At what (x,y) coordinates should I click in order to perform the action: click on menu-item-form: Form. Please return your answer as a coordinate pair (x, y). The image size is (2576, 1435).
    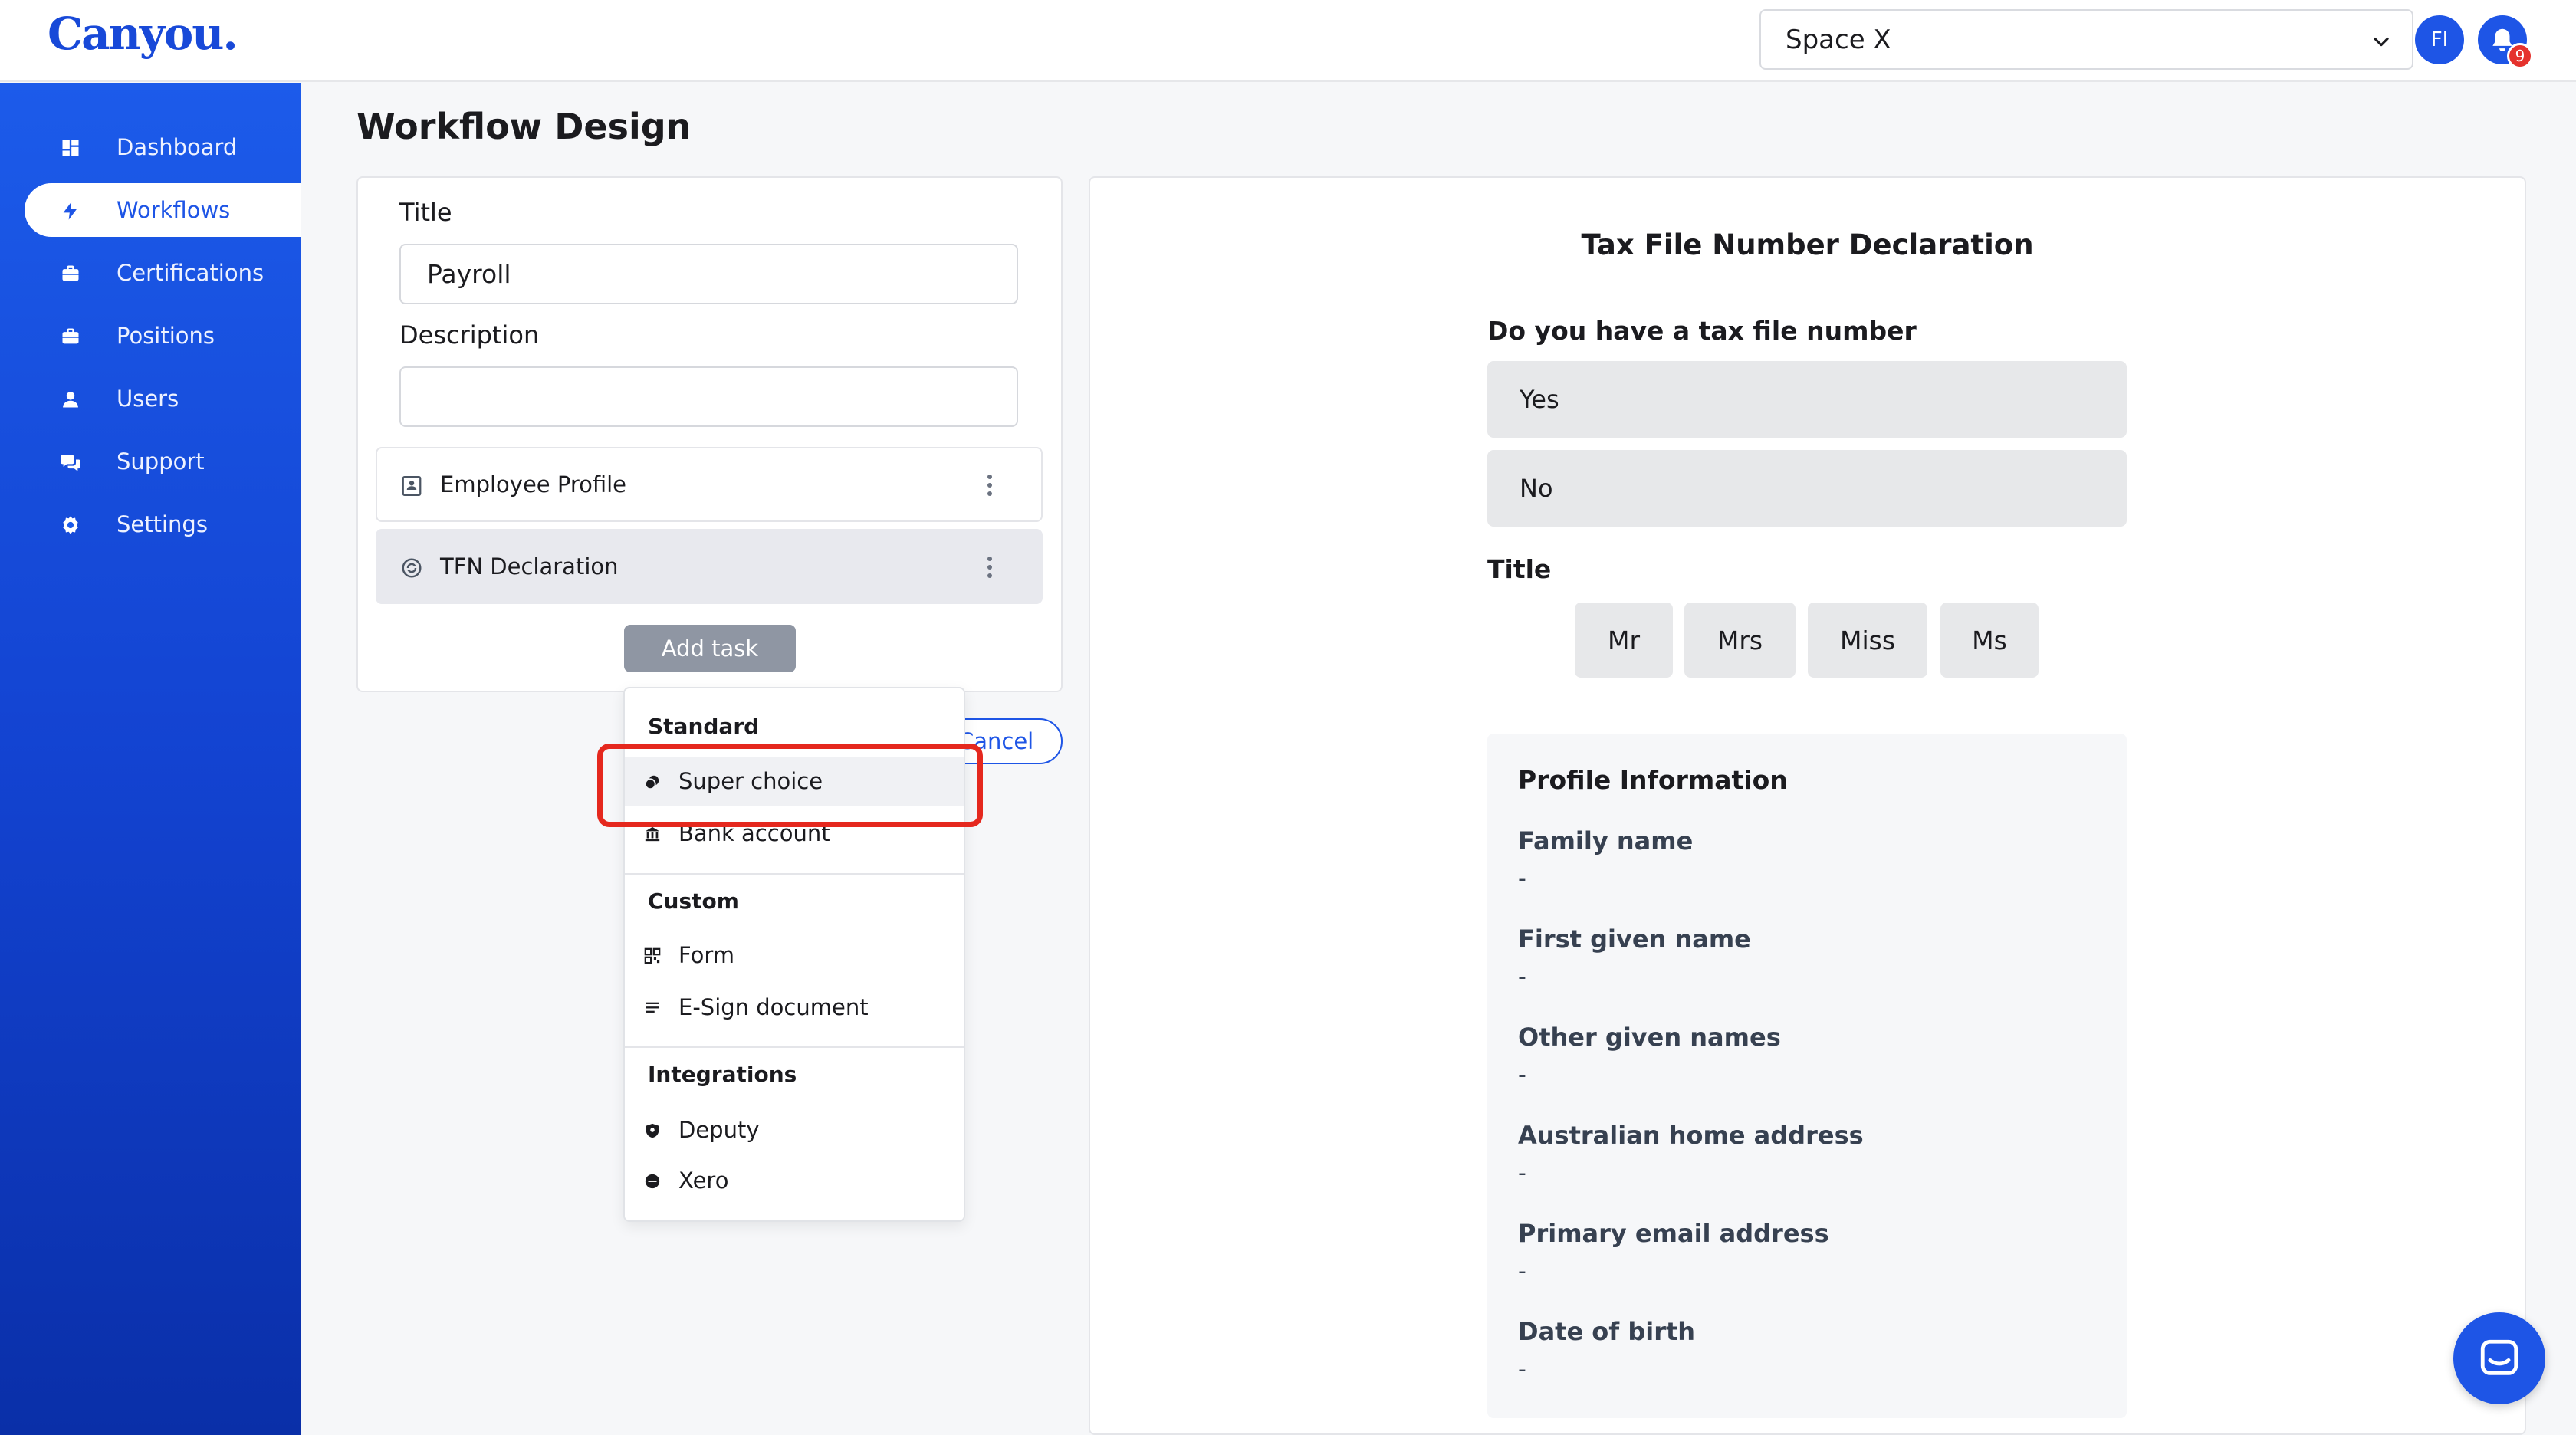
    Looking at the image, I should click on (795, 956).